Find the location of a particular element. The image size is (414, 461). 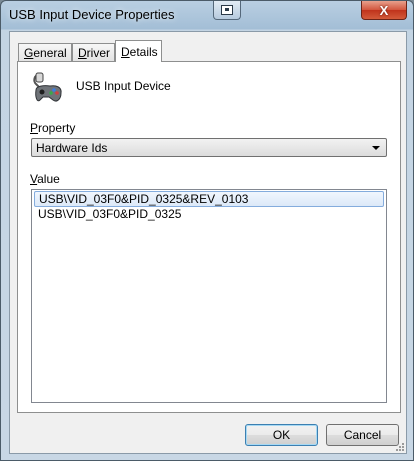

cancel-button-label: Cancel is located at coordinates (362, 435).